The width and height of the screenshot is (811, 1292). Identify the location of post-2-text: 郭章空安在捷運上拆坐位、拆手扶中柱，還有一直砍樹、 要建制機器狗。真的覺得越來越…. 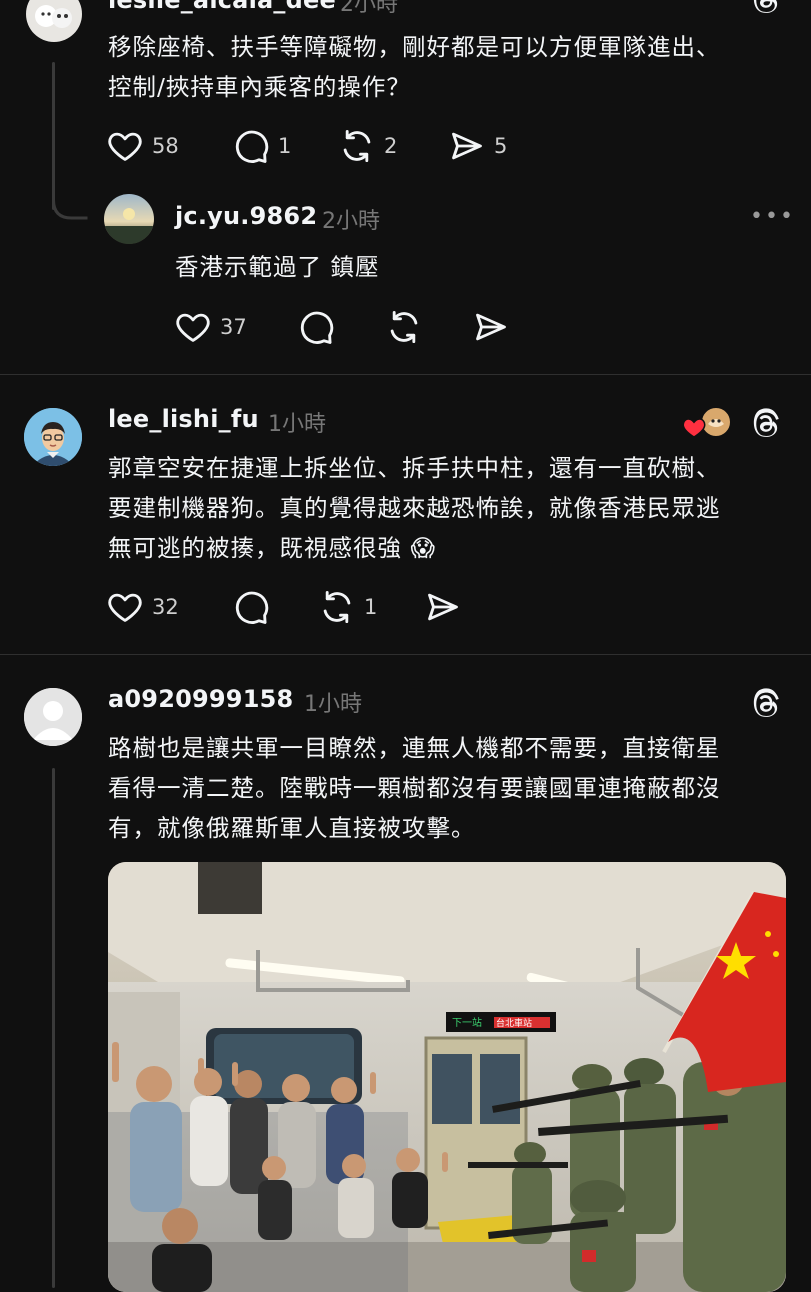
(453, 508).